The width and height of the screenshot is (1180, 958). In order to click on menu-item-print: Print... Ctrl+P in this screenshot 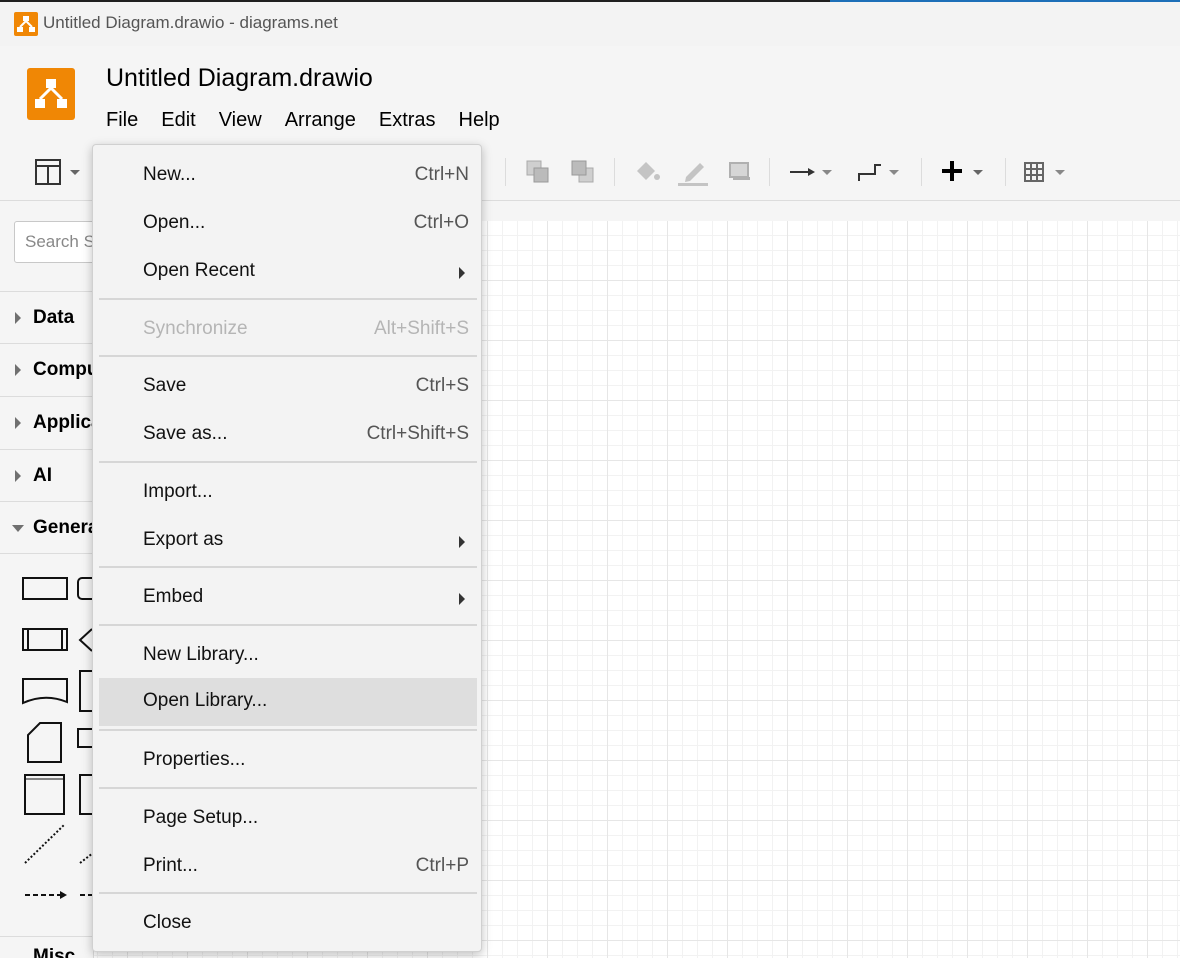, I will do `click(288, 867)`.